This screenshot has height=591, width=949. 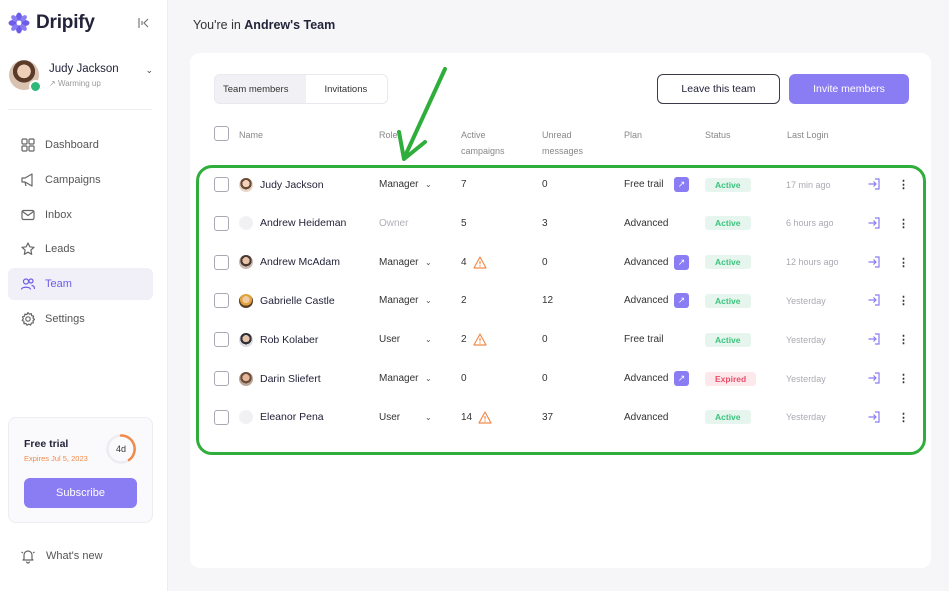 I want to click on trial-expiry: Expires Jul 5, 2023, so click(x=56, y=458).